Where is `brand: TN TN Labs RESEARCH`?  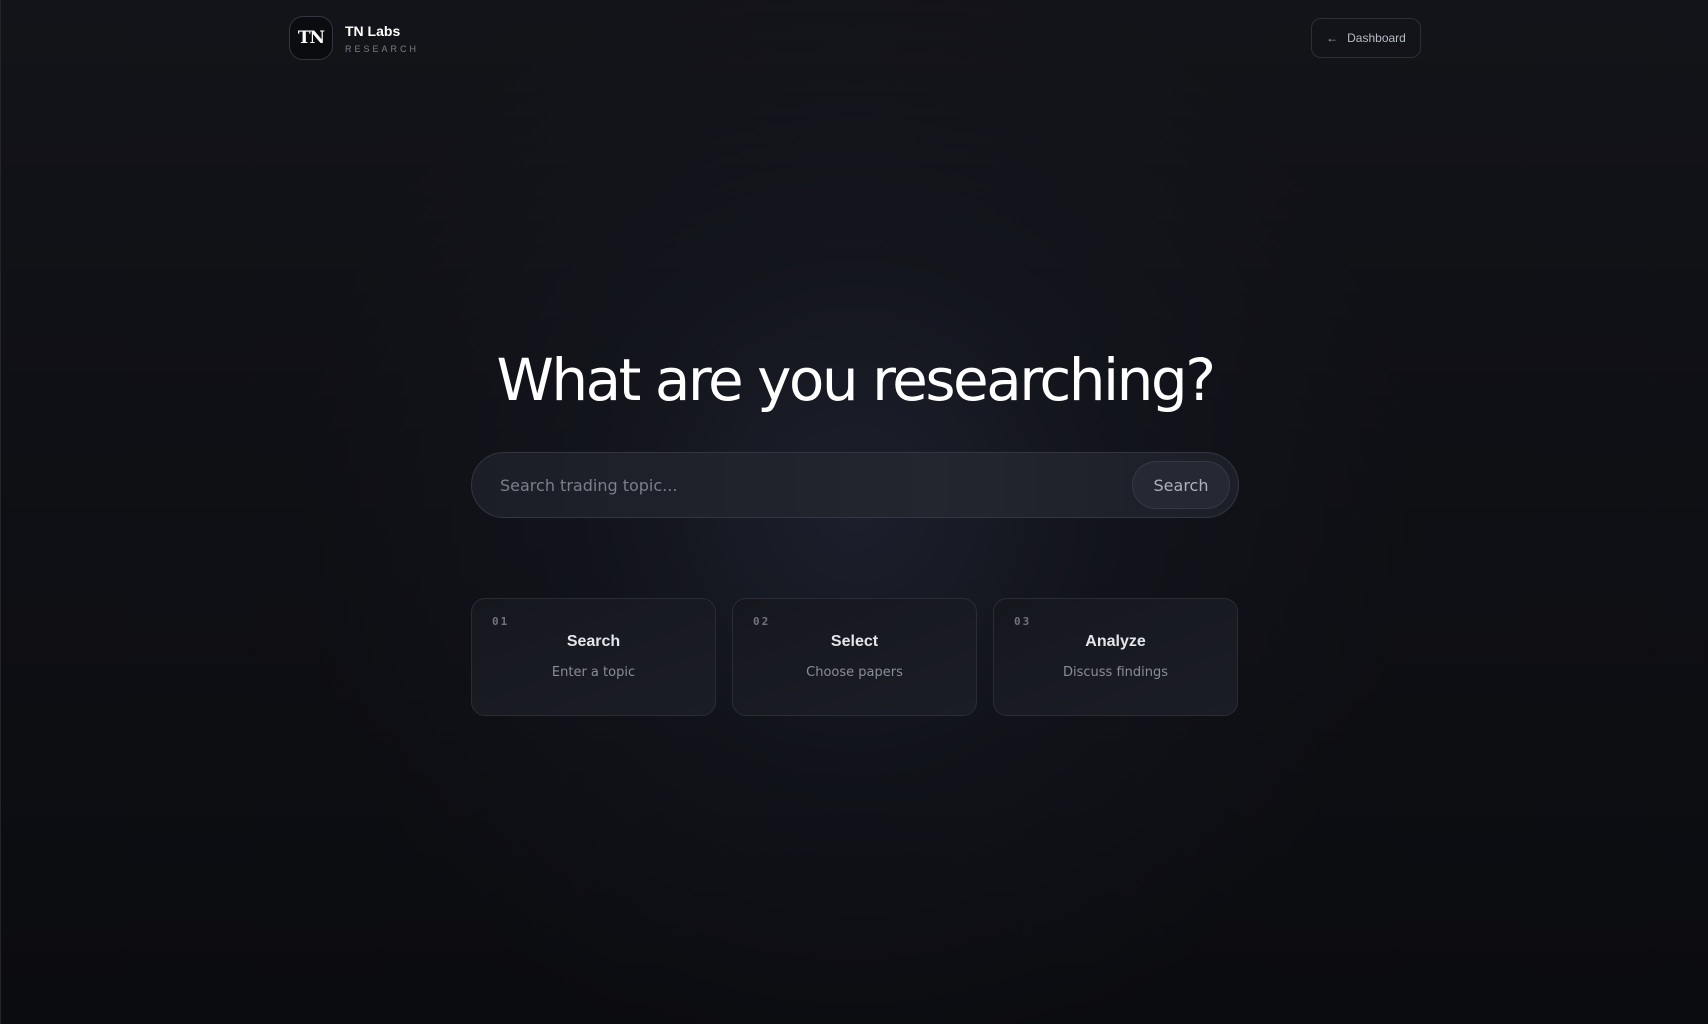 brand: TN TN Labs RESEARCH is located at coordinates (354, 38).